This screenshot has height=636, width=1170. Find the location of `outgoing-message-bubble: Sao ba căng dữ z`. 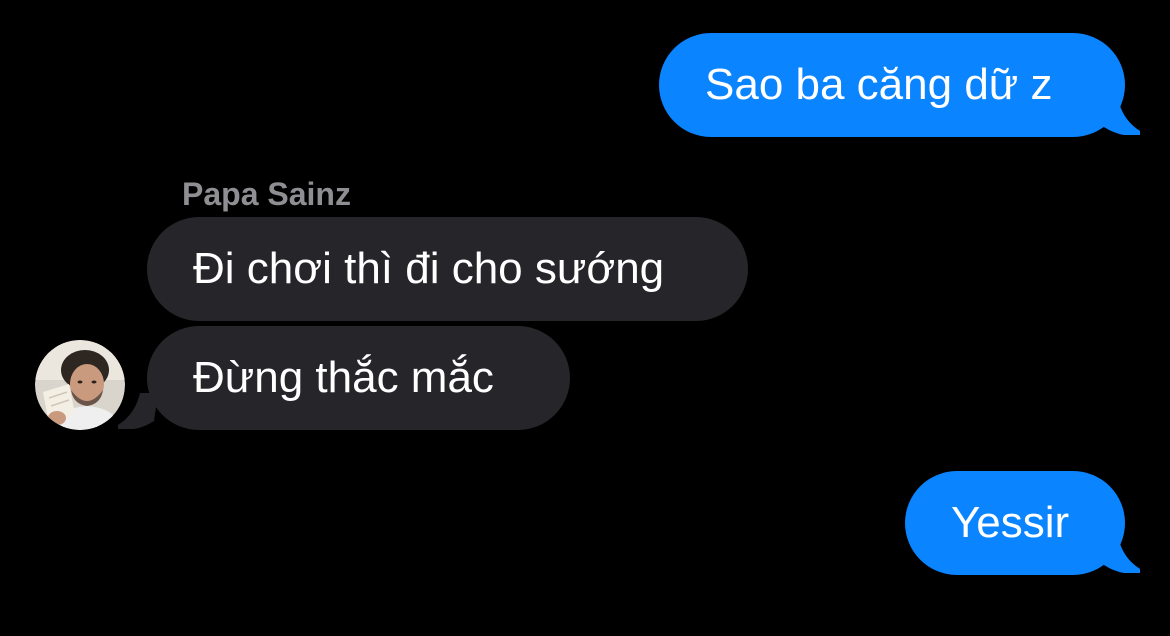

outgoing-message-bubble: Sao ba căng dữ z is located at coordinates (892, 85).